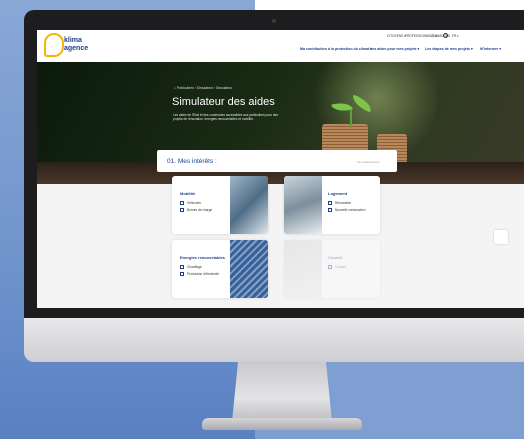 The width and height of the screenshot is (524, 439). Describe the element at coordinates (196, 210) in the screenshot. I see `checkbox-bornes: Bornes de charge` at that location.